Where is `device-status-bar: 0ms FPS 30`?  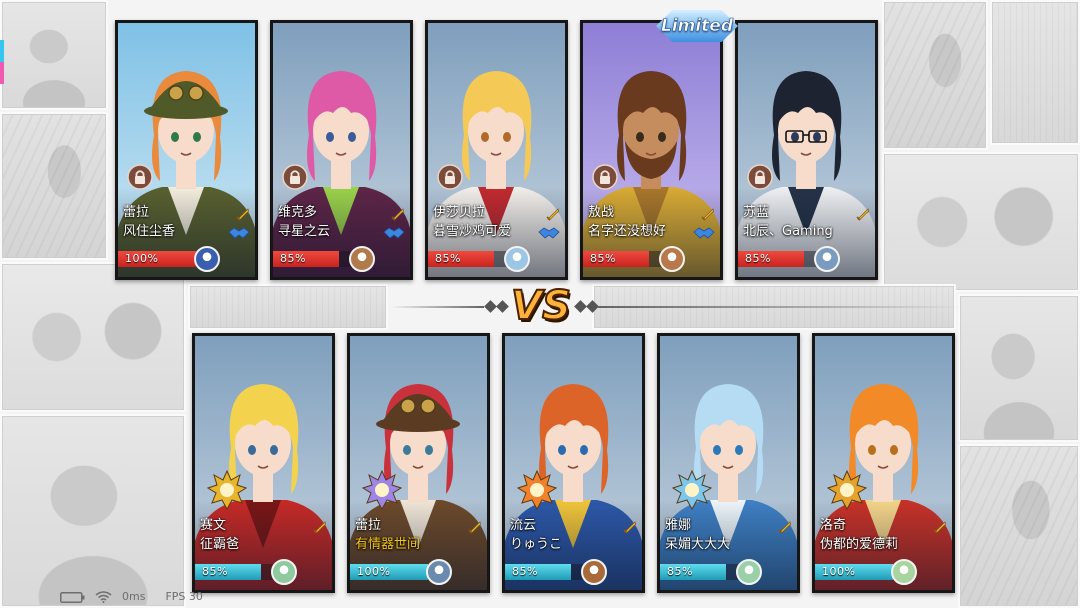
device-status-bar: 0ms FPS 30 is located at coordinates (131, 597).